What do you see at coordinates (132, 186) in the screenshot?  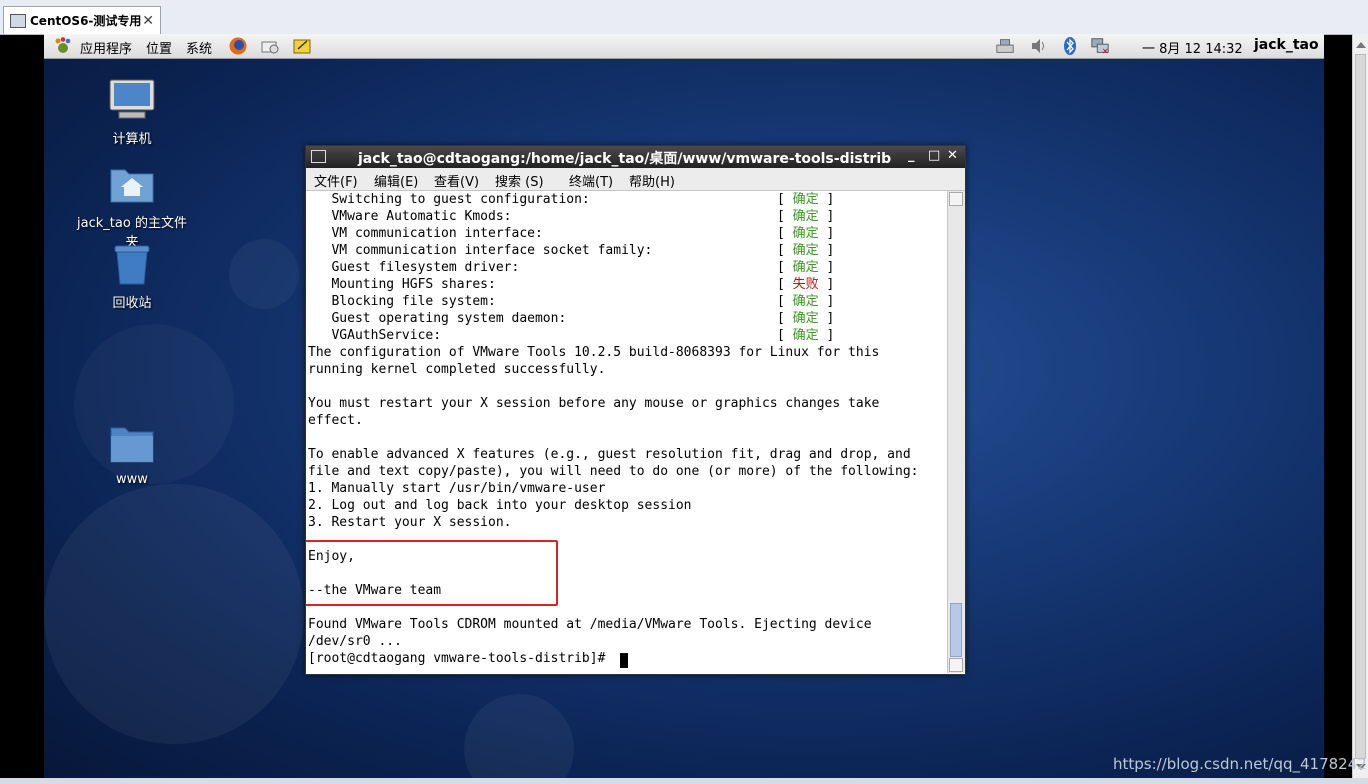 I see `home-folder-icon` at bounding box center [132, 186].